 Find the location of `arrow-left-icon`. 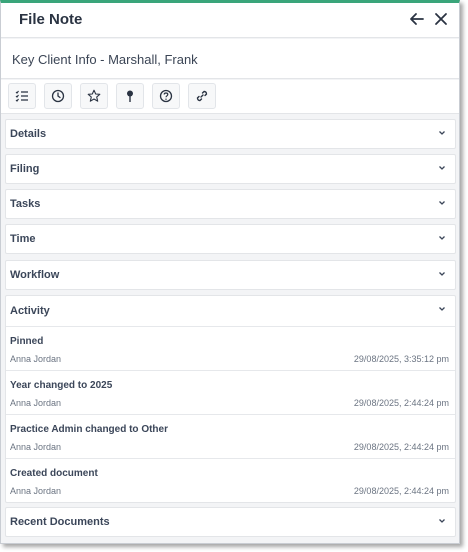

arrow-left-icon is located at coordinates (417, 19).